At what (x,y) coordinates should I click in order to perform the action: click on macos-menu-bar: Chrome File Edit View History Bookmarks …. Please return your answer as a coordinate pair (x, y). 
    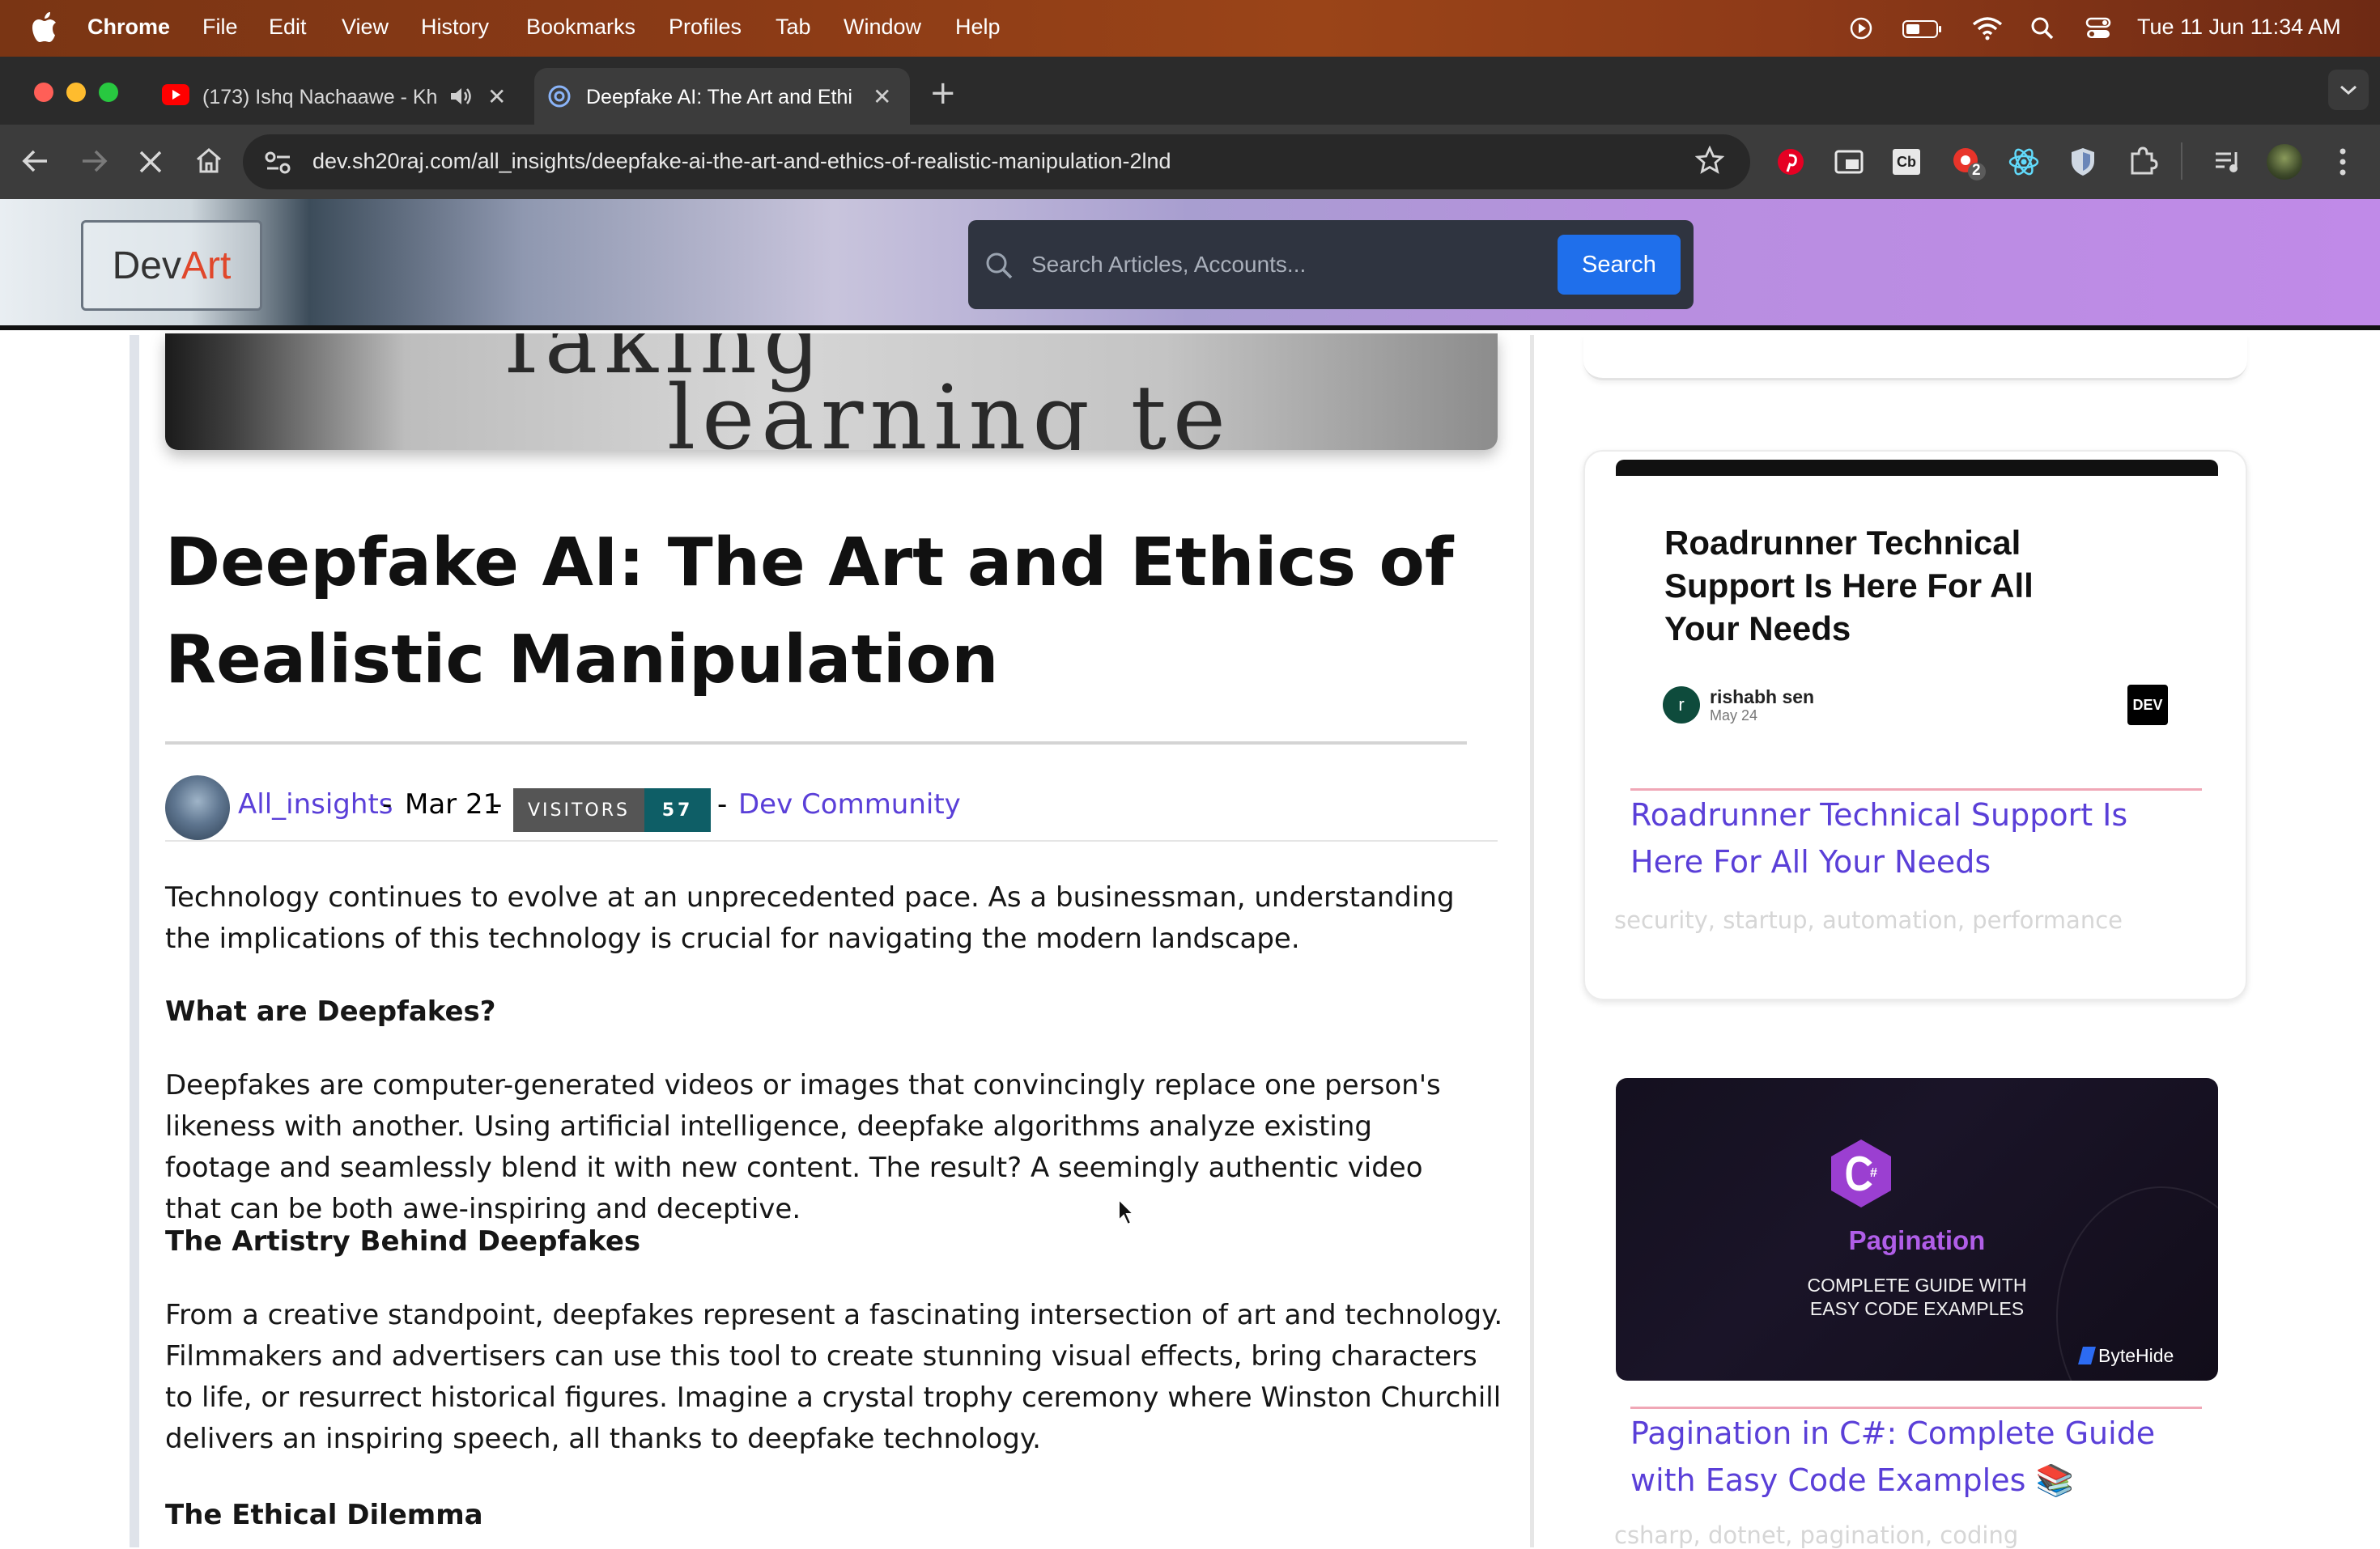
    Looking at the image, I should click on (1190, 28).